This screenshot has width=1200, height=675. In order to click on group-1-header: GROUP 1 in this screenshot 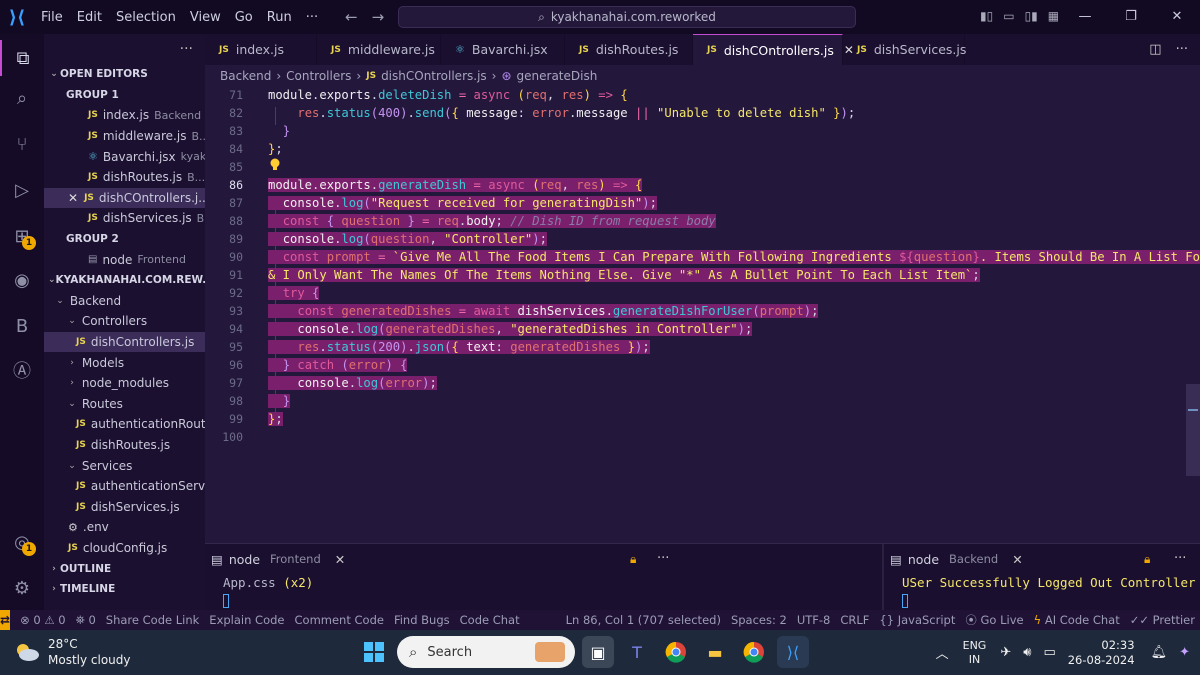, I will do `click(124, 95)`.